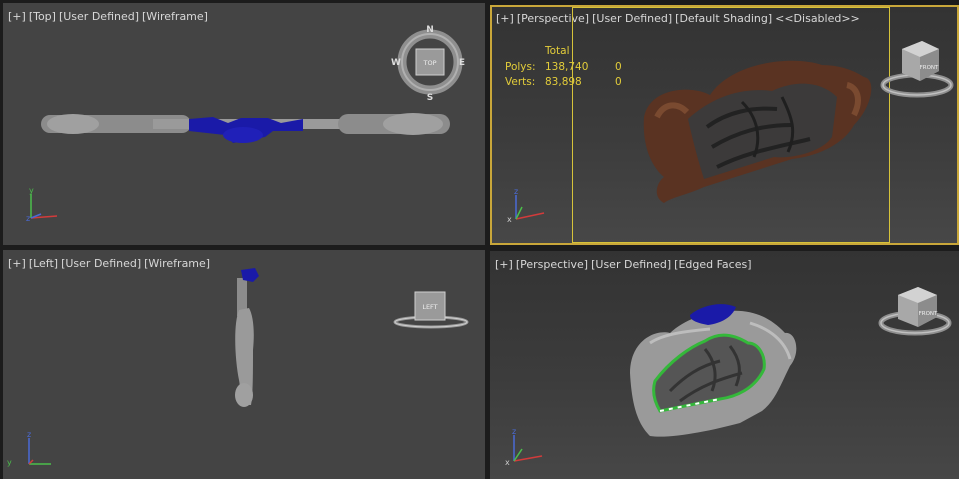 This screenshot has width=959, height=479. What do you see at coordinates (245, 128) in the screenshot?
I see `model-top-wireframe` at bounding box center [245, 128].